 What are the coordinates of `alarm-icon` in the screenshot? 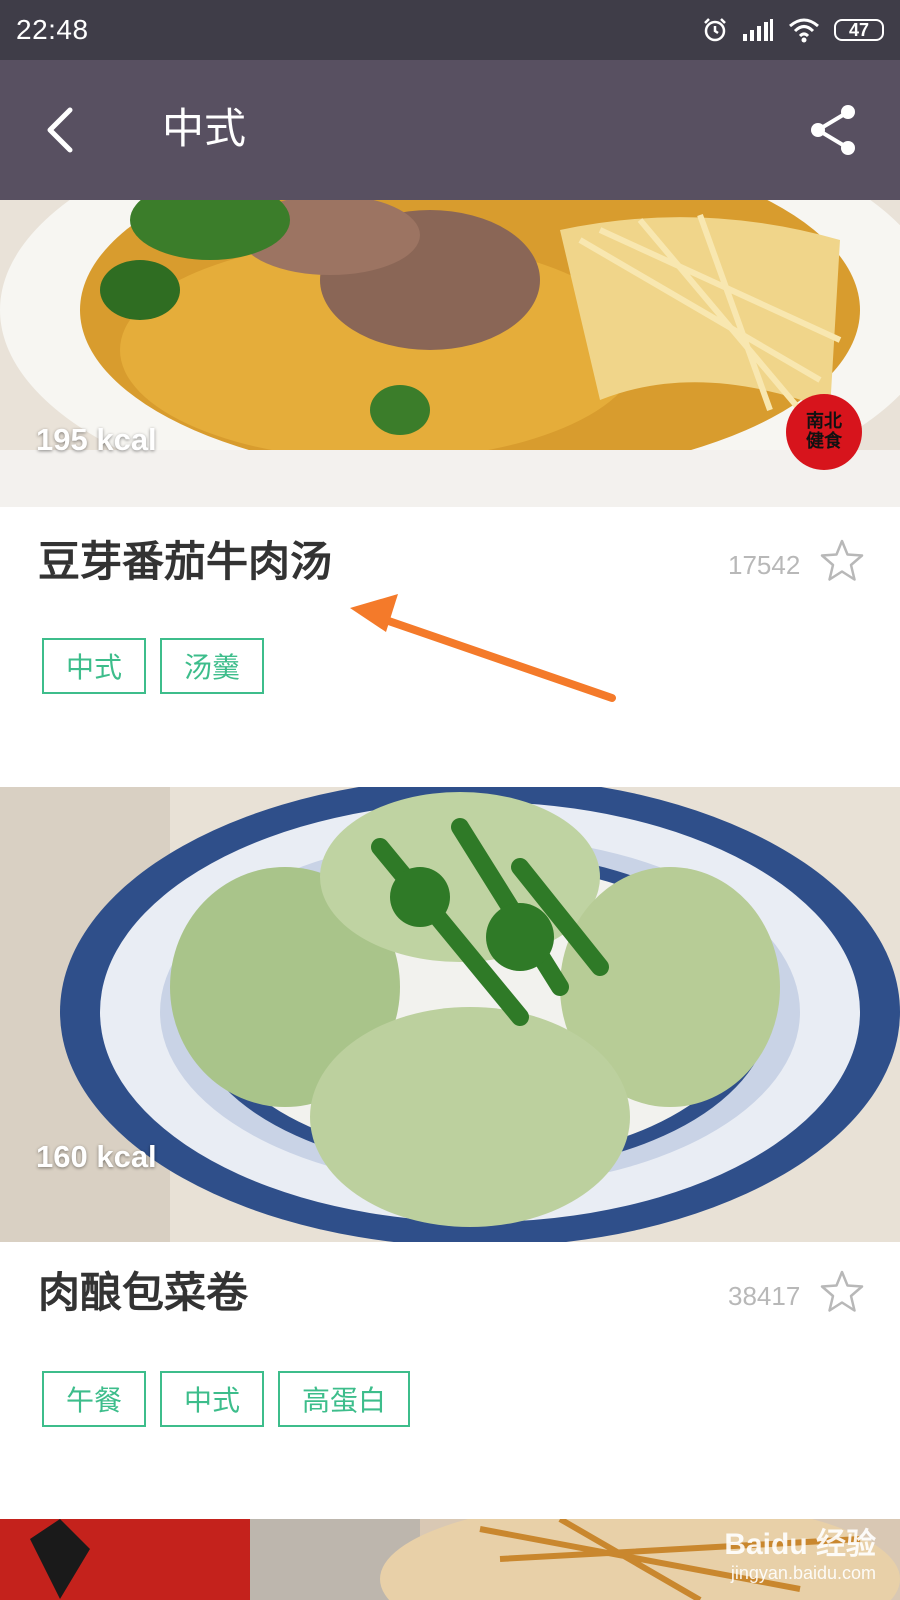 It's located at (715, 30).